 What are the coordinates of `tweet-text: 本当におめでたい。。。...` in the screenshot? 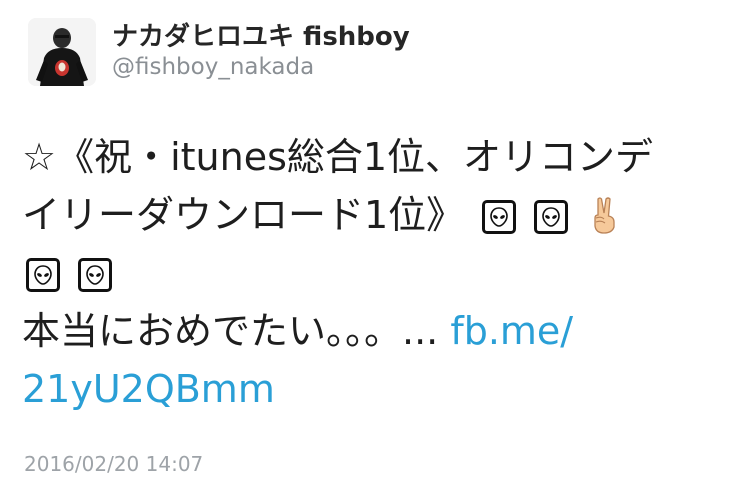 It's located at (236, 331).